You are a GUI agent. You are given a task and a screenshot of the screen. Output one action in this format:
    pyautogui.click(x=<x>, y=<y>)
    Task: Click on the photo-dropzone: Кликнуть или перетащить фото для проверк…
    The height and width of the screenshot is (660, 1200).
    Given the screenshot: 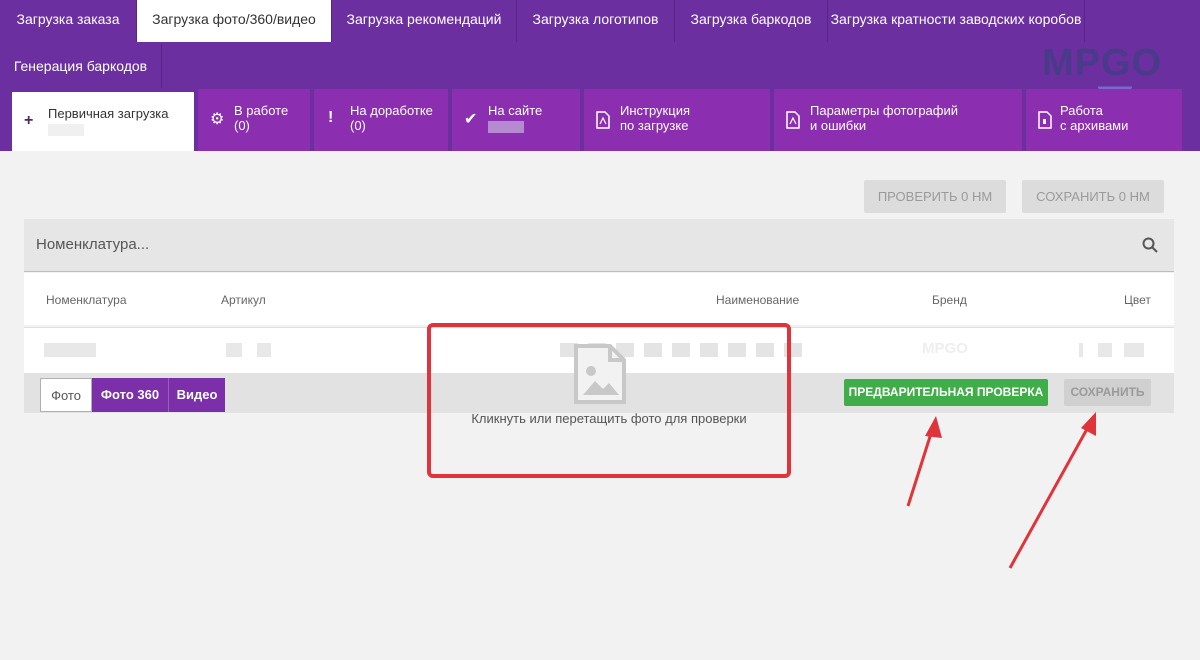 What is the action you would take?
    pyautogui.click(x=609, y=400)
    